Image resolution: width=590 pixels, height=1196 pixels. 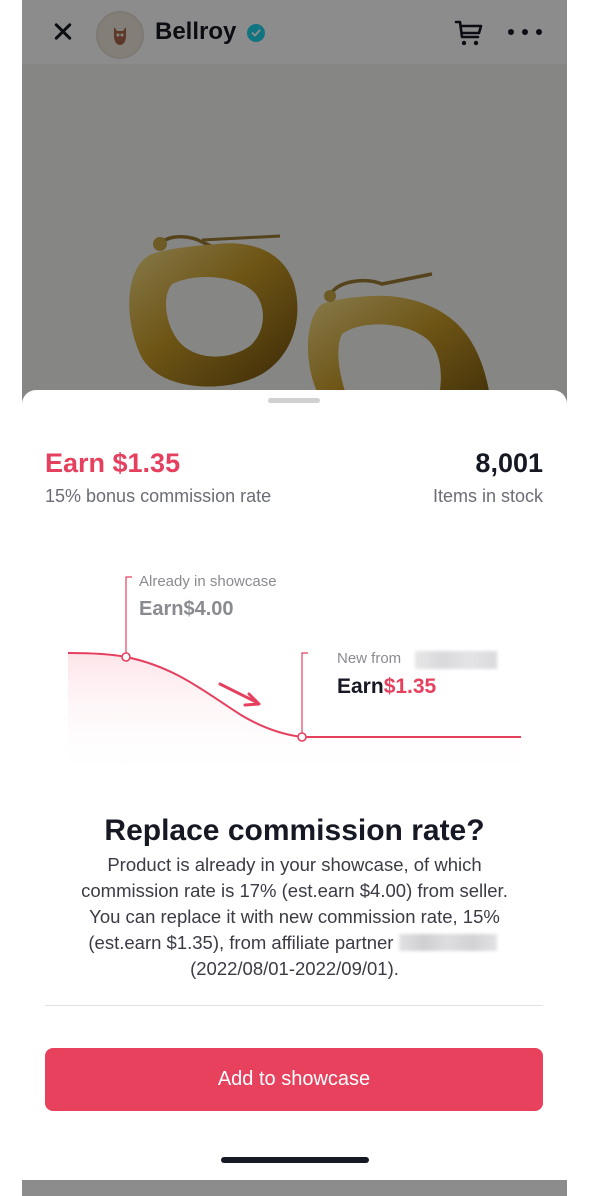 I want to click on old-rate-marker-line, so click(x=128, y=616).